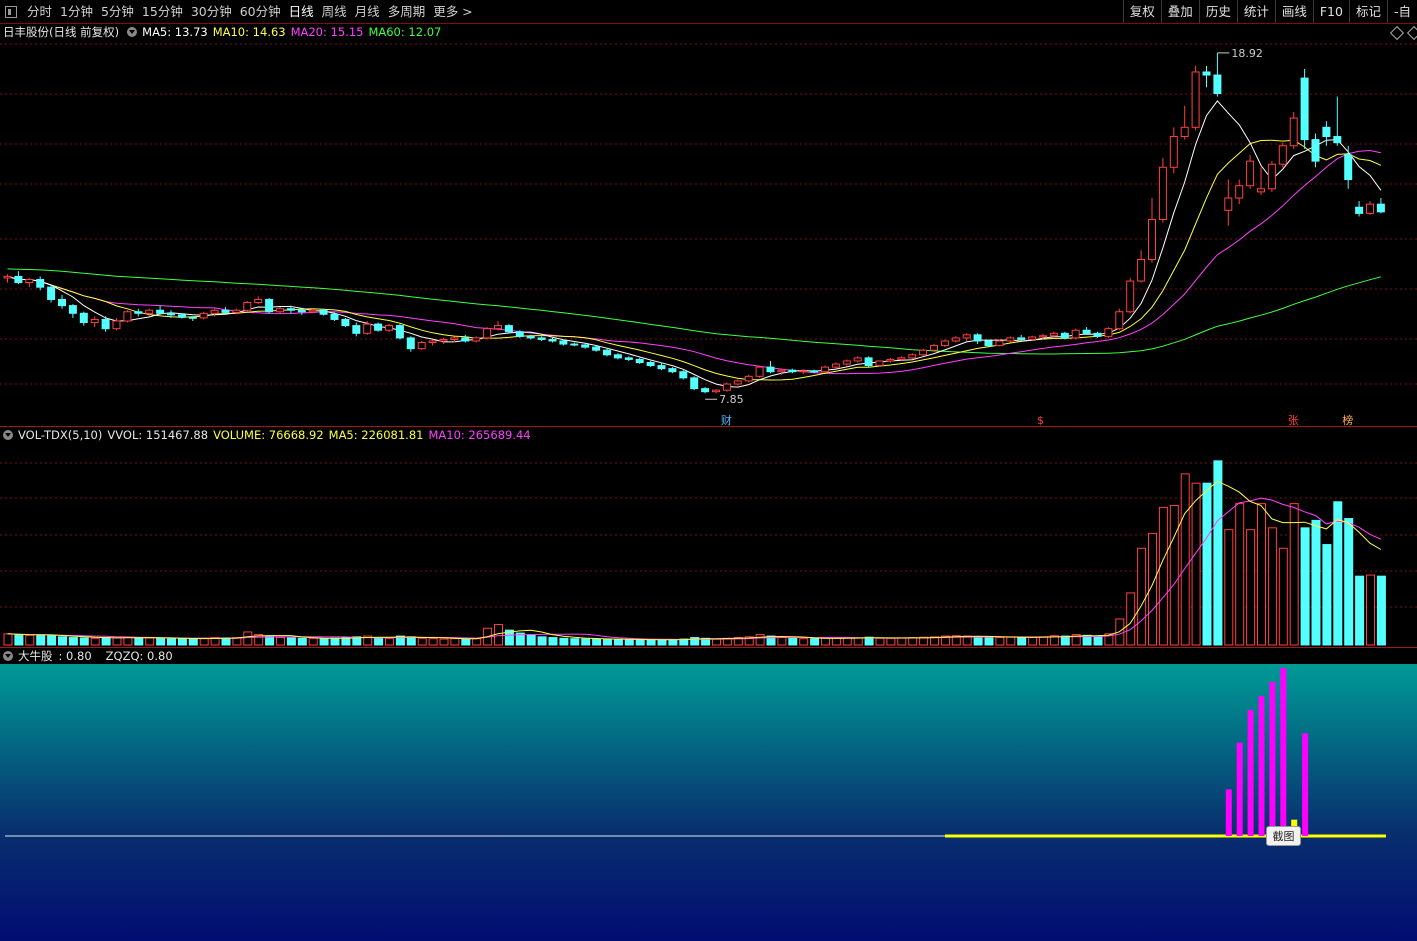 The image size is (1417, 941). I want to click on period-tab: 分时, so click(39, 11).